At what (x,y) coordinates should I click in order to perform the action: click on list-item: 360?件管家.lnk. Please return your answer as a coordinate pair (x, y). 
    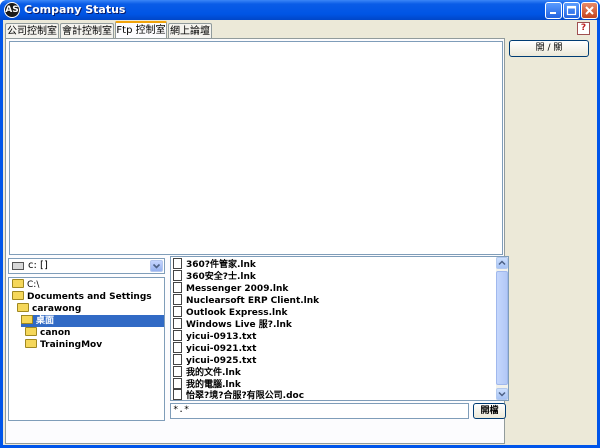
    Looking at the image, I should click on (214, 264).